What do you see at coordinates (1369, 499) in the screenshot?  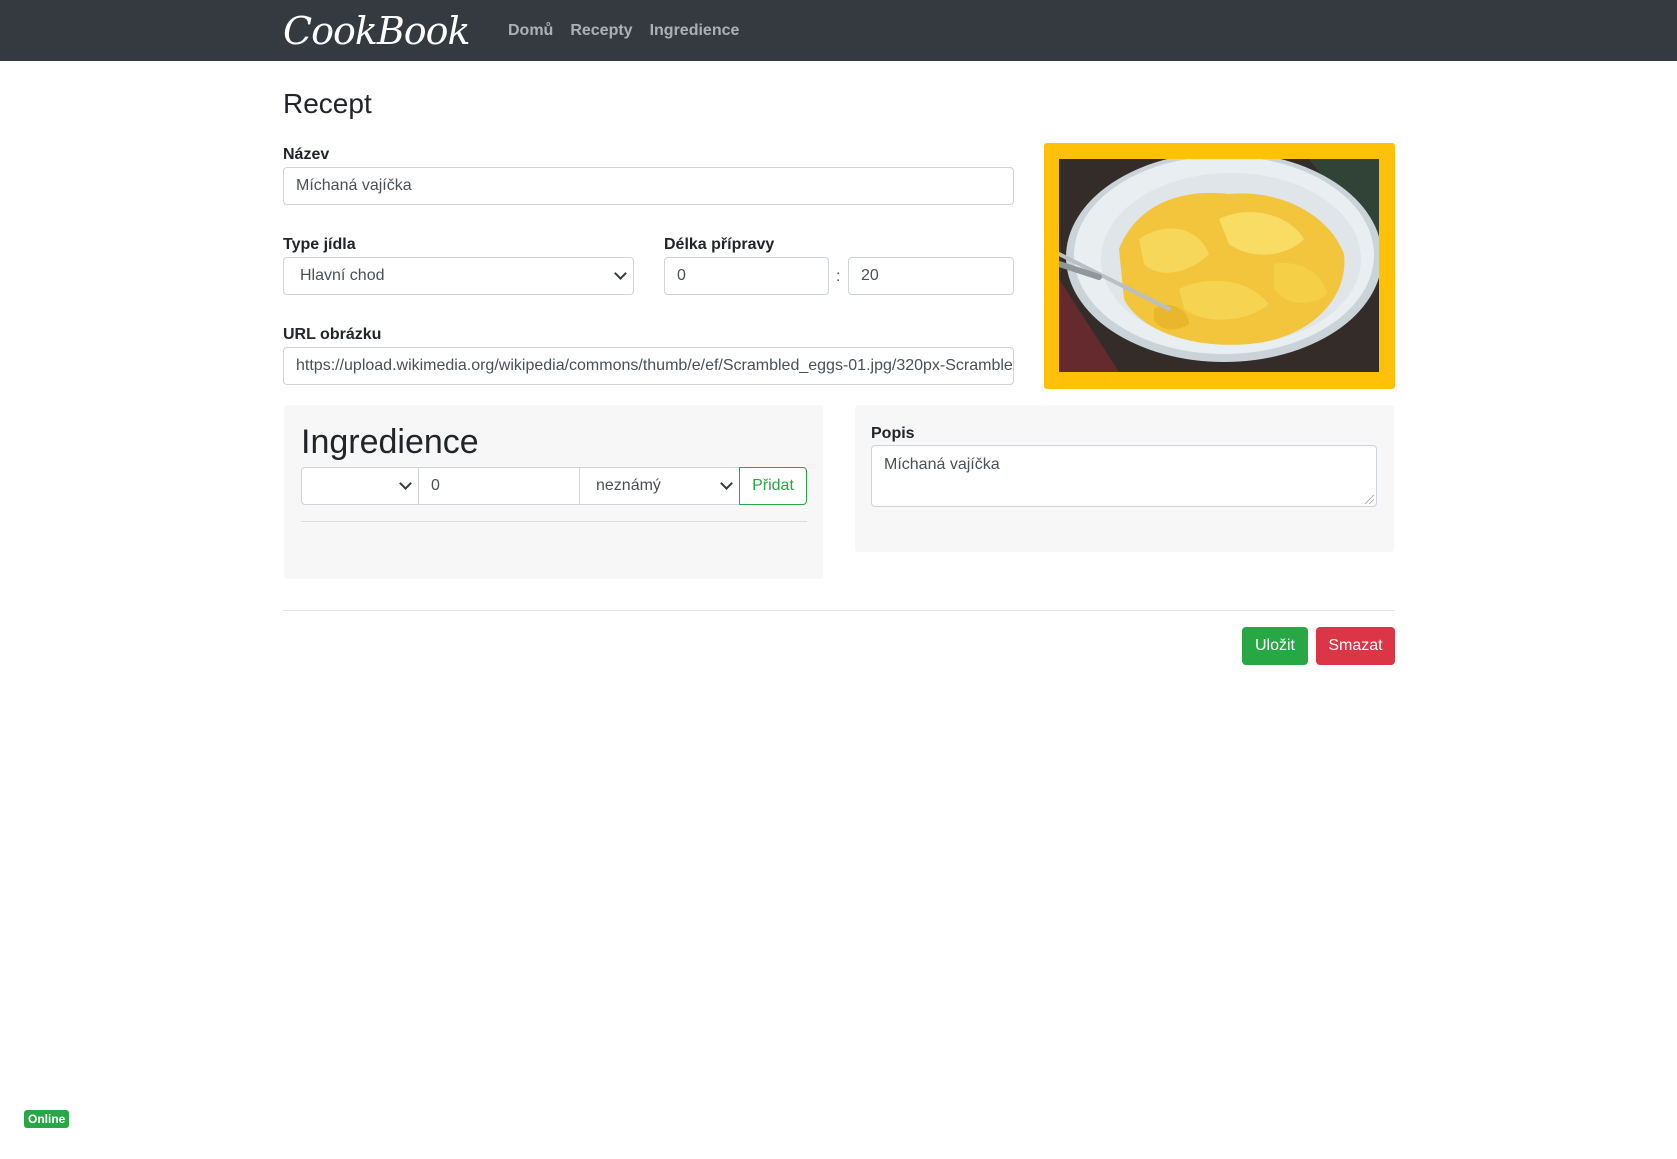 I see `resize-handle-icon` at bounding box center [1369, 499].